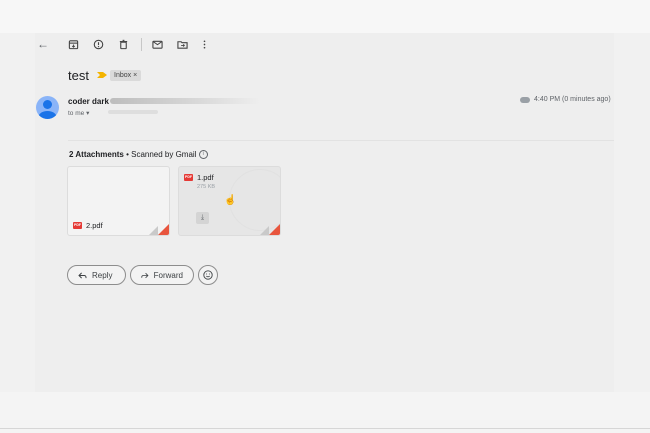 The image size is (650, 433). I want to click on mark-unread-icon, so click(157, 44).